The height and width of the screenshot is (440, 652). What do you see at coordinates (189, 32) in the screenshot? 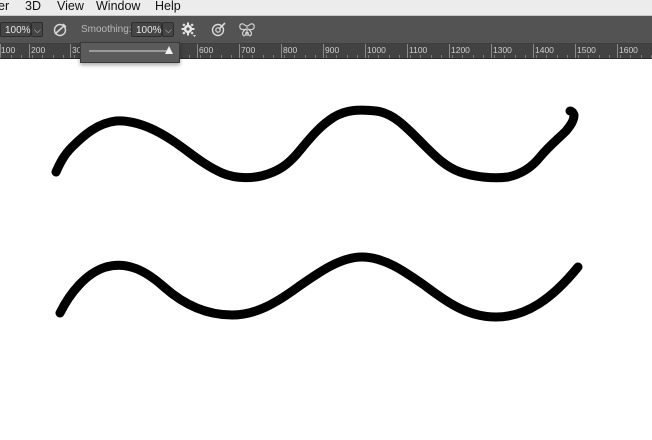
I see `gear-icon` at bounding box center [189, 32].